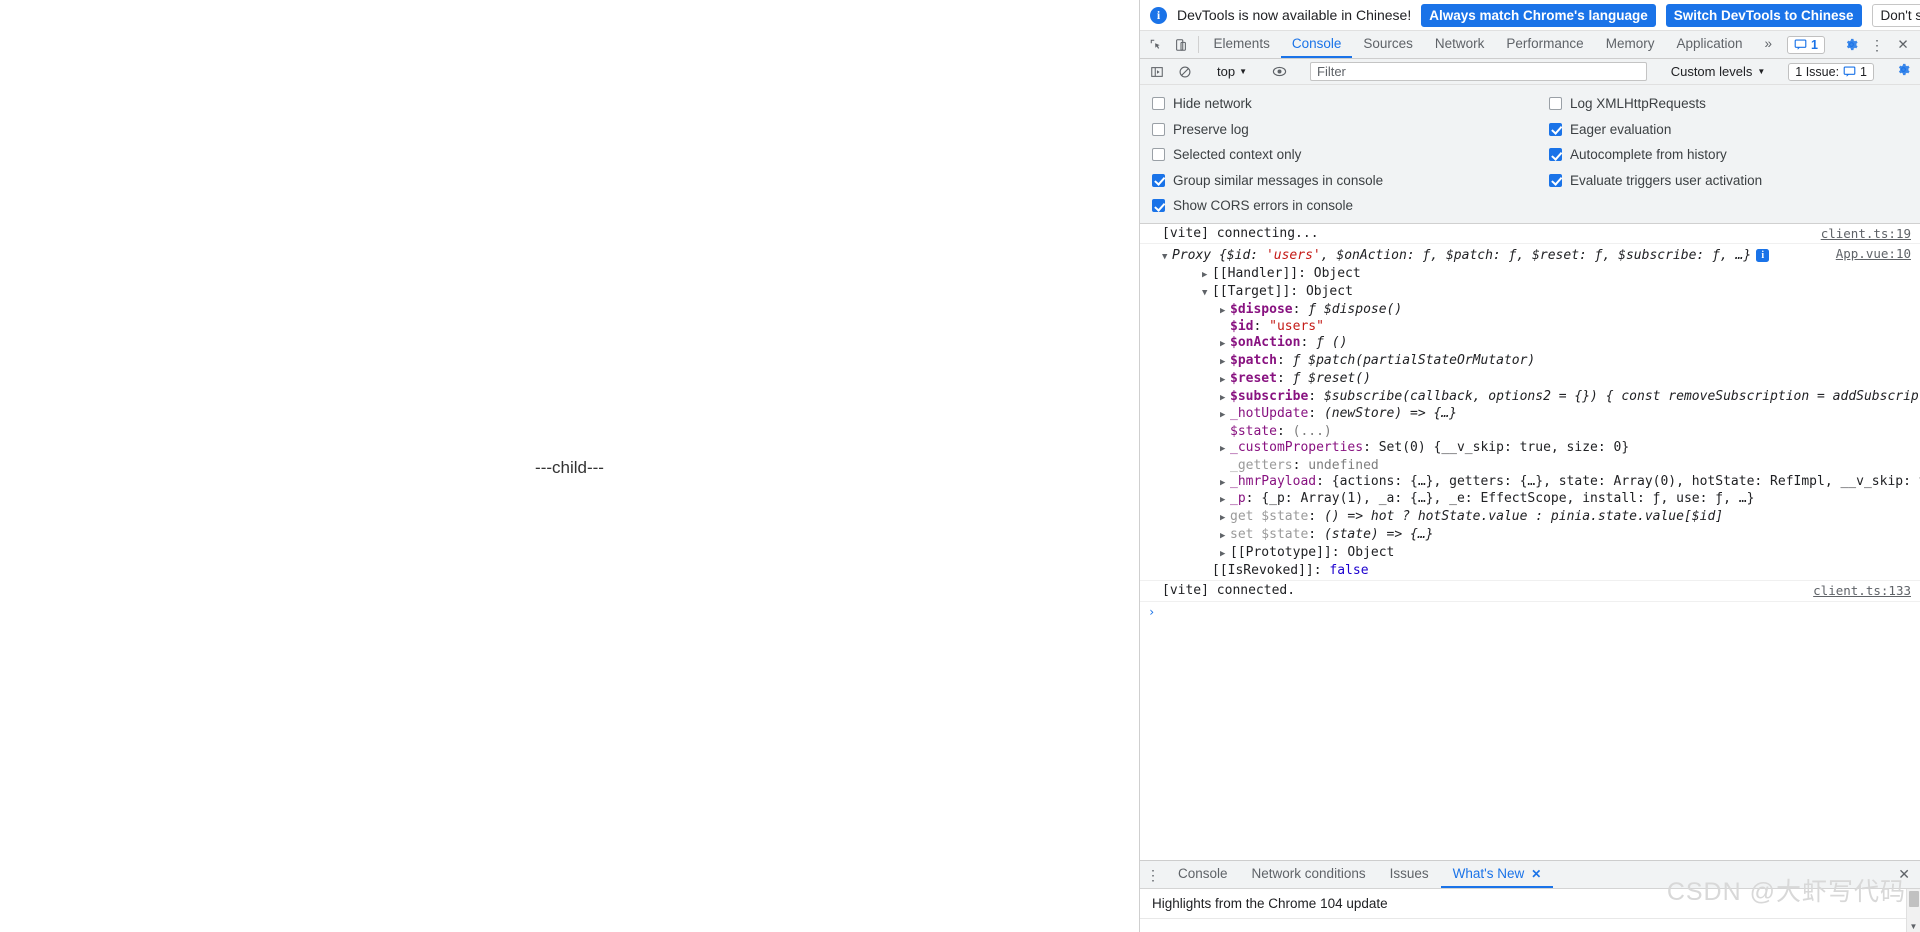 Image resolution: width=1920 pixels, height=932 pixels. Describe the element at coordinates (1530, 904) in the screenshot. I see `whats-new-highlight: Highlights from the Chrome 104 update` at that location.